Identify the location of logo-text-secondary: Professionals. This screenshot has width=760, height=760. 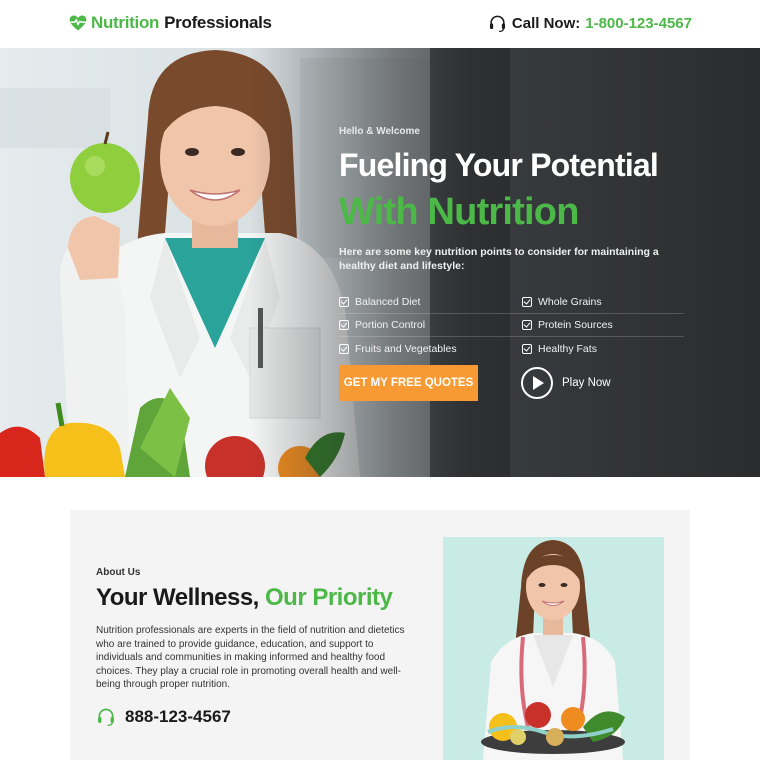
(218, 22).